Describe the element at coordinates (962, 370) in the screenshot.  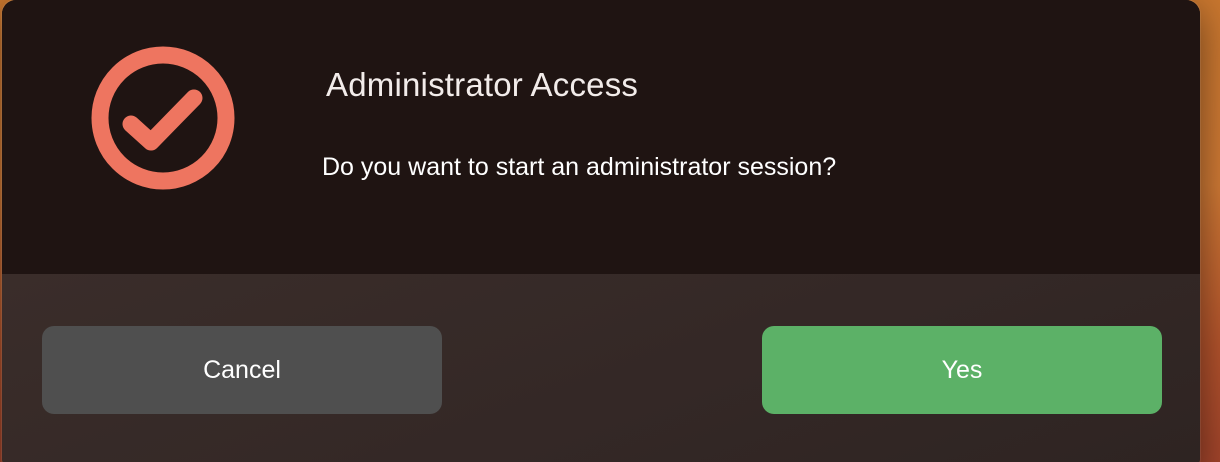
I see `yes-button: Yes` at that location.